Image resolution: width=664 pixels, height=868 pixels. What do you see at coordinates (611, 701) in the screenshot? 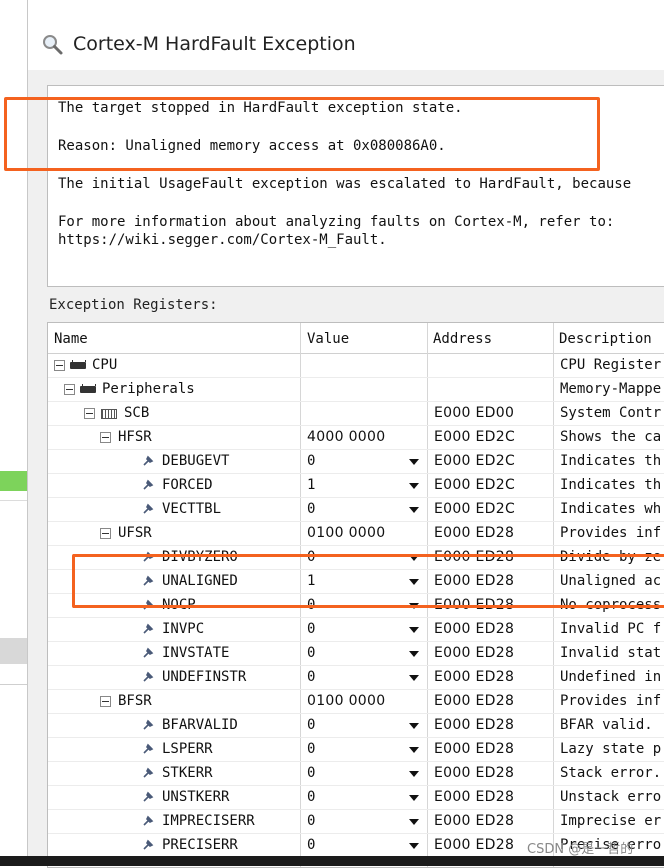
I see `register-description: Provides inf` at bounding box center [611, 701].